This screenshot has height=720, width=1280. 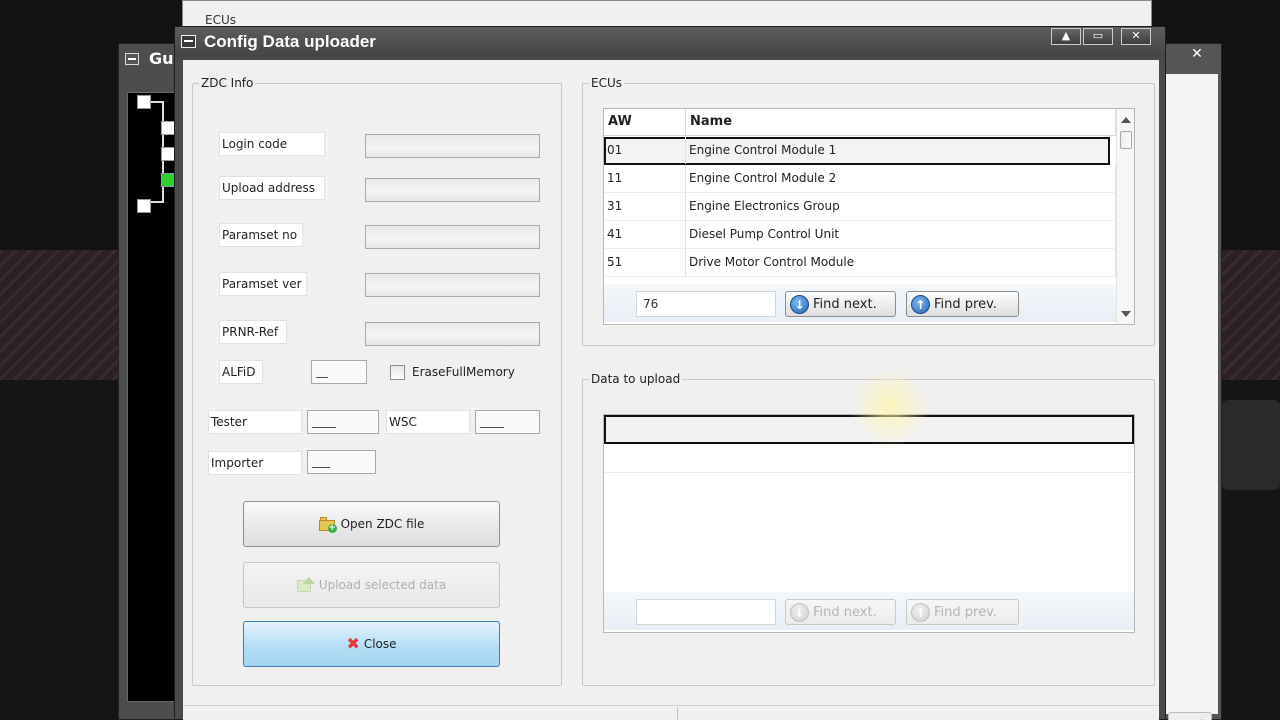 I want to click on tree-node-active, so click(x=168, y=180).